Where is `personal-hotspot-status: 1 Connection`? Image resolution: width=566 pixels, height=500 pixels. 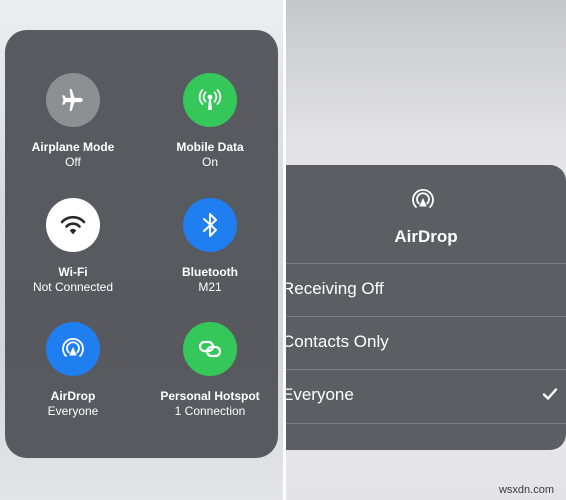 personal-hotspot-status: 1 Connection is located at coordinates (210, 411).